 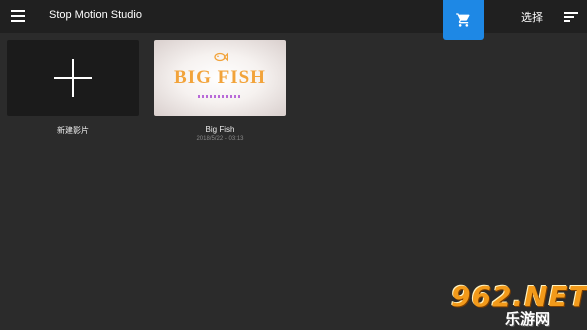 I want to click on top-app-bar: Stop Motion Studio 选择, so click(x=293, y=20).